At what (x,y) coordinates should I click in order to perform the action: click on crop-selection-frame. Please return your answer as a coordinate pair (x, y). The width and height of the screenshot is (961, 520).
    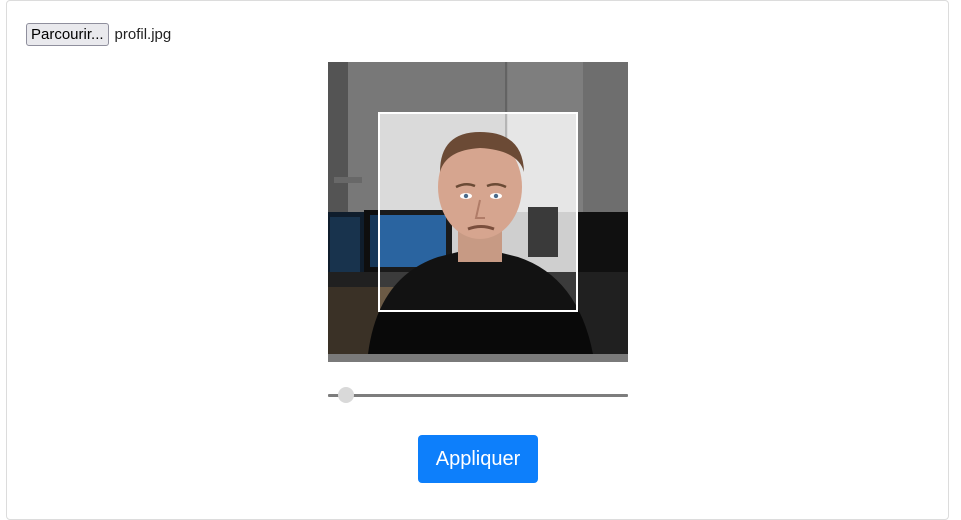
    Looking at the image, I should click on (478, 212).